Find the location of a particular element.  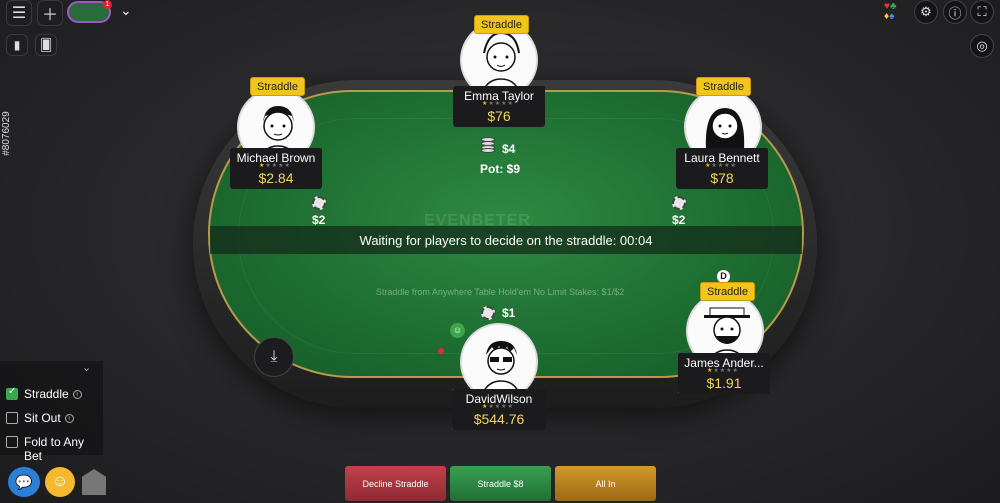

cards-icon: 🂠 is located at coordinates (46, 45).